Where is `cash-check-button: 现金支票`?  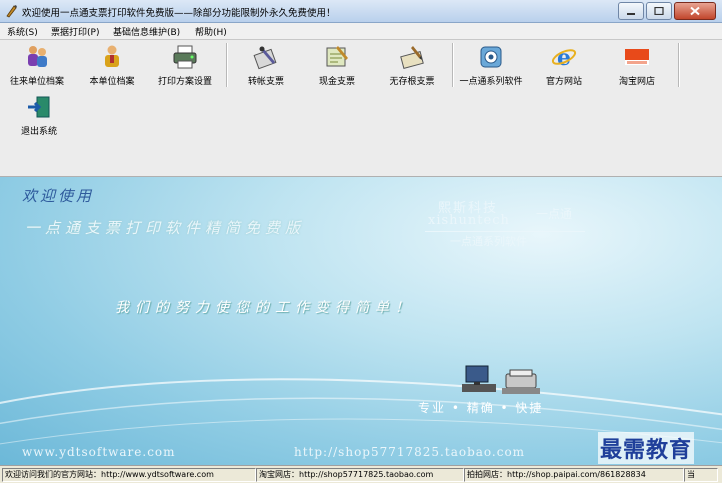
cash-check-button: 现金支票 is located at coordinates (337, 64).